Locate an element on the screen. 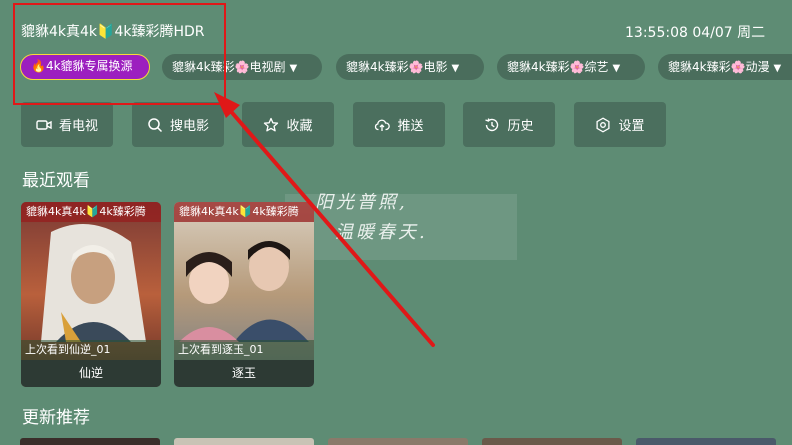 This screenshot has height=445, width=792. calligraphy-line-2: 温暖春天. is located at coordinates (381, 232).